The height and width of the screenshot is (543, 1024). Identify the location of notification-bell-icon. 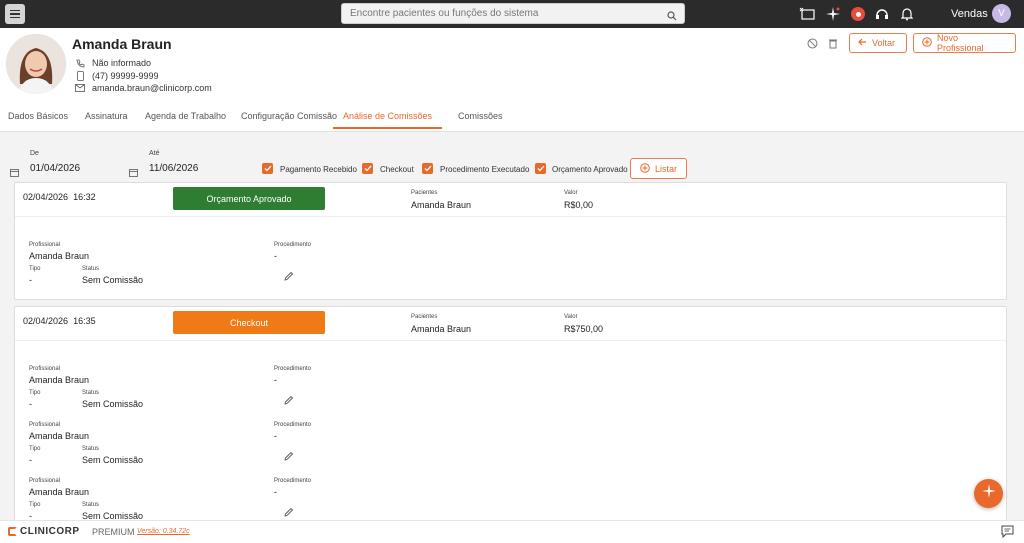
(907, 14).